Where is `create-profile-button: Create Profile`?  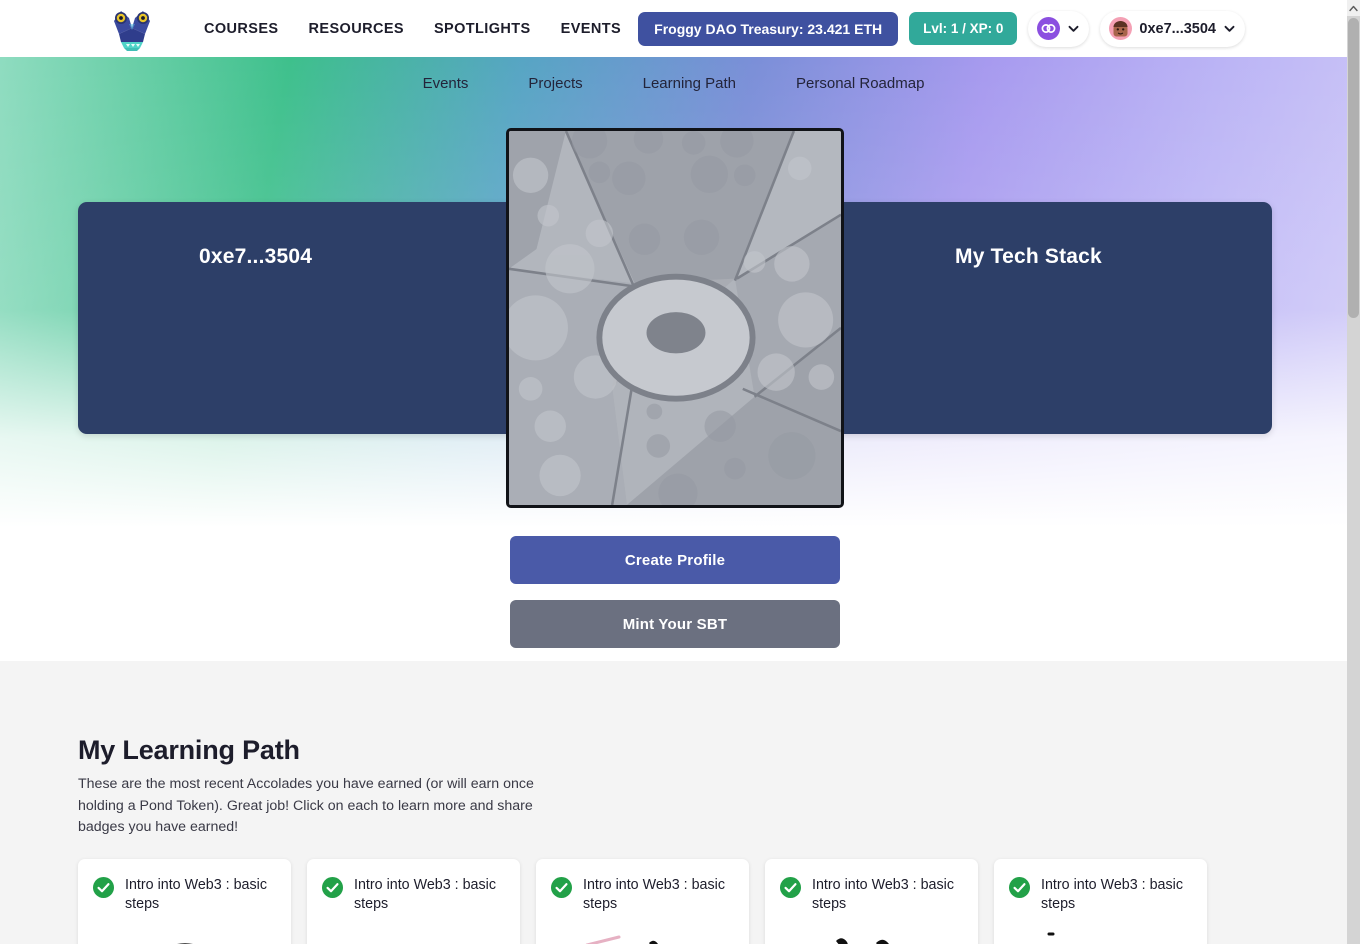
create-profile-button: Create Profile is located at coordinates (675, 560).